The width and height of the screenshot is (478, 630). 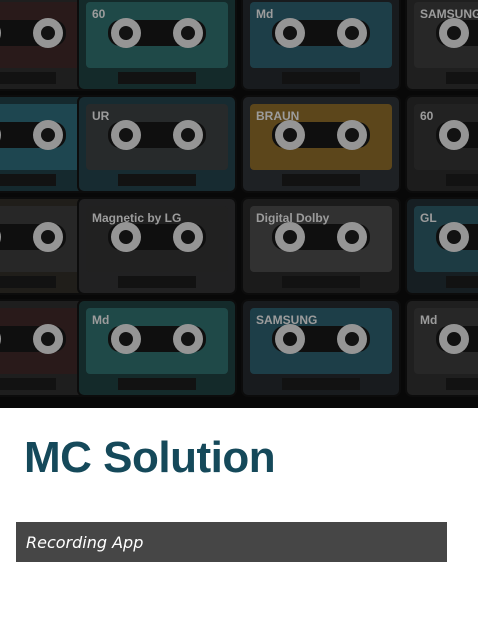 I want to click on tagline-text: Recording App, so click(x=85, y=542).